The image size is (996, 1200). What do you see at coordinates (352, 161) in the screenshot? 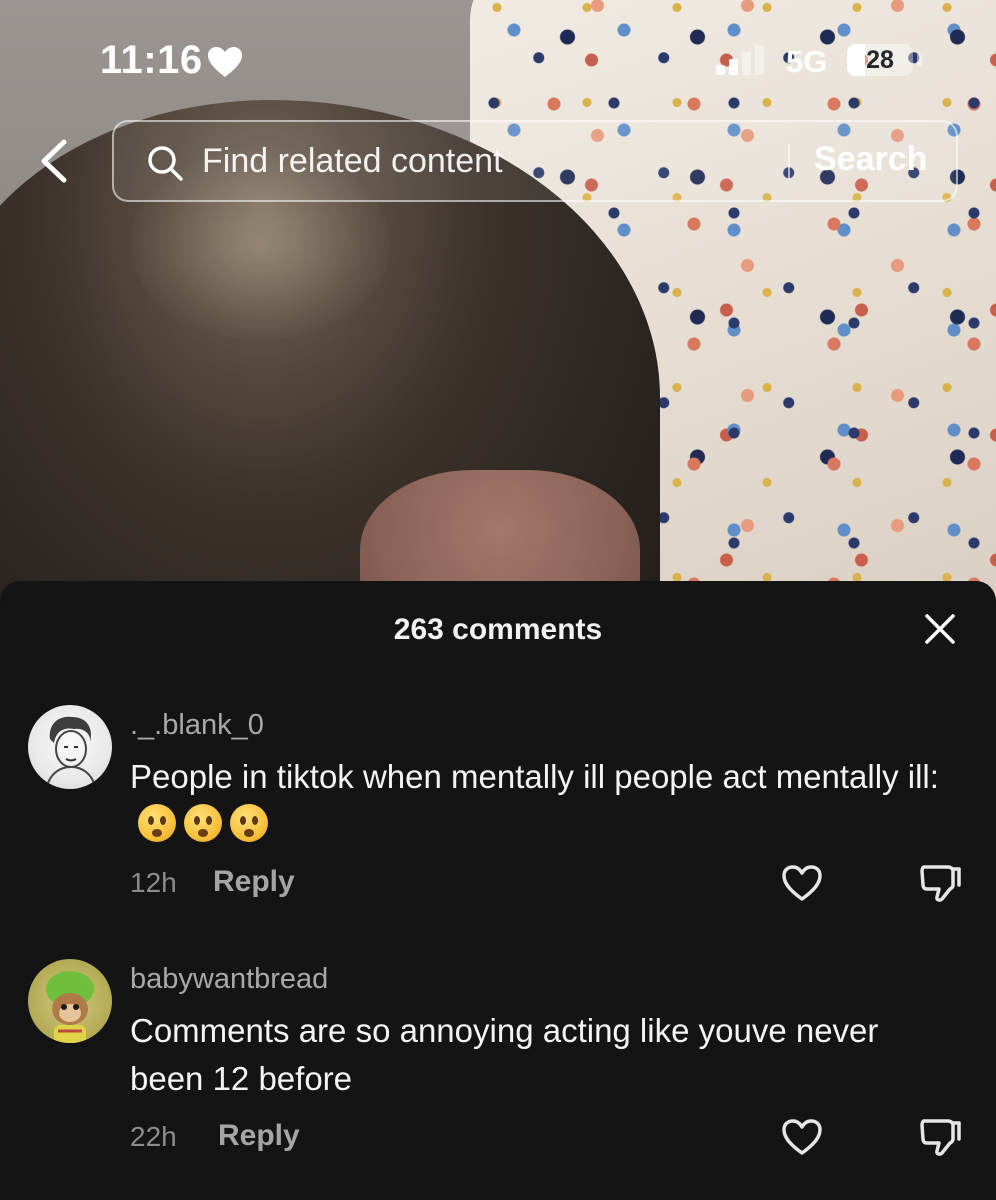
I see `search-input: Find related content` at bounding box center [352, 161].